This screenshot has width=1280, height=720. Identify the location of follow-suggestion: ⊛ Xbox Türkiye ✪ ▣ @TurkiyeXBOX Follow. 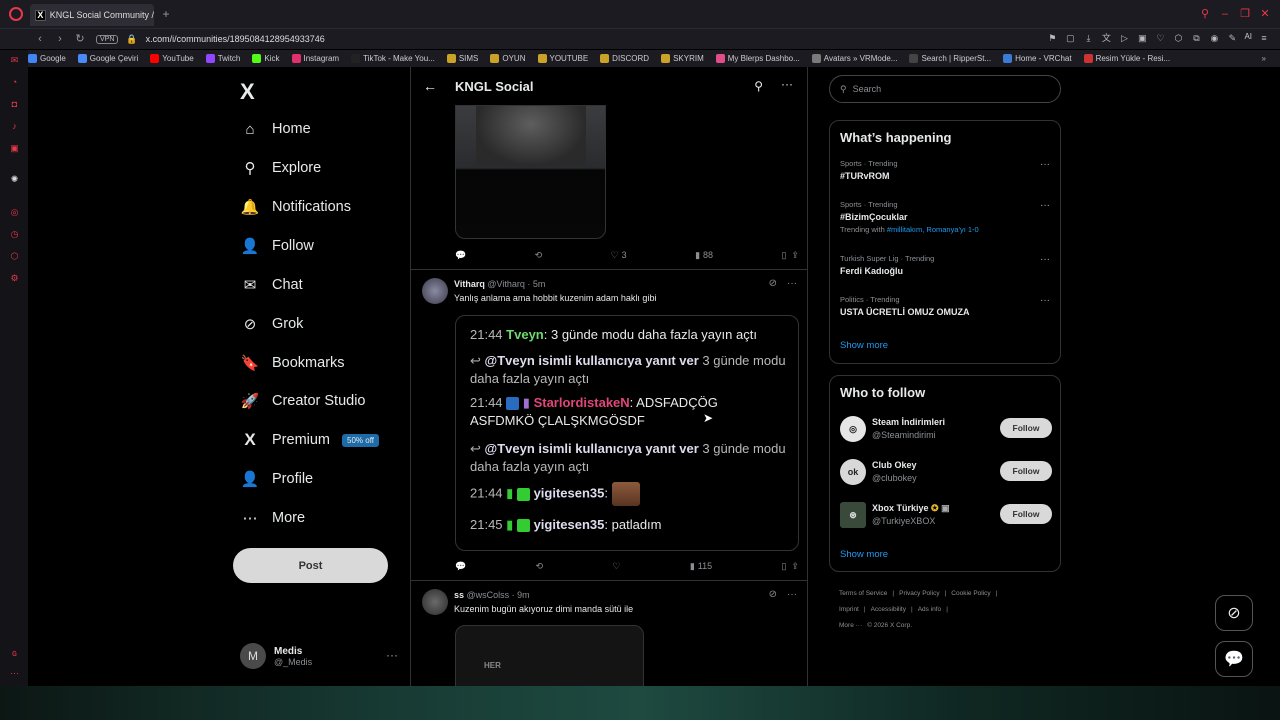
(946, 517).